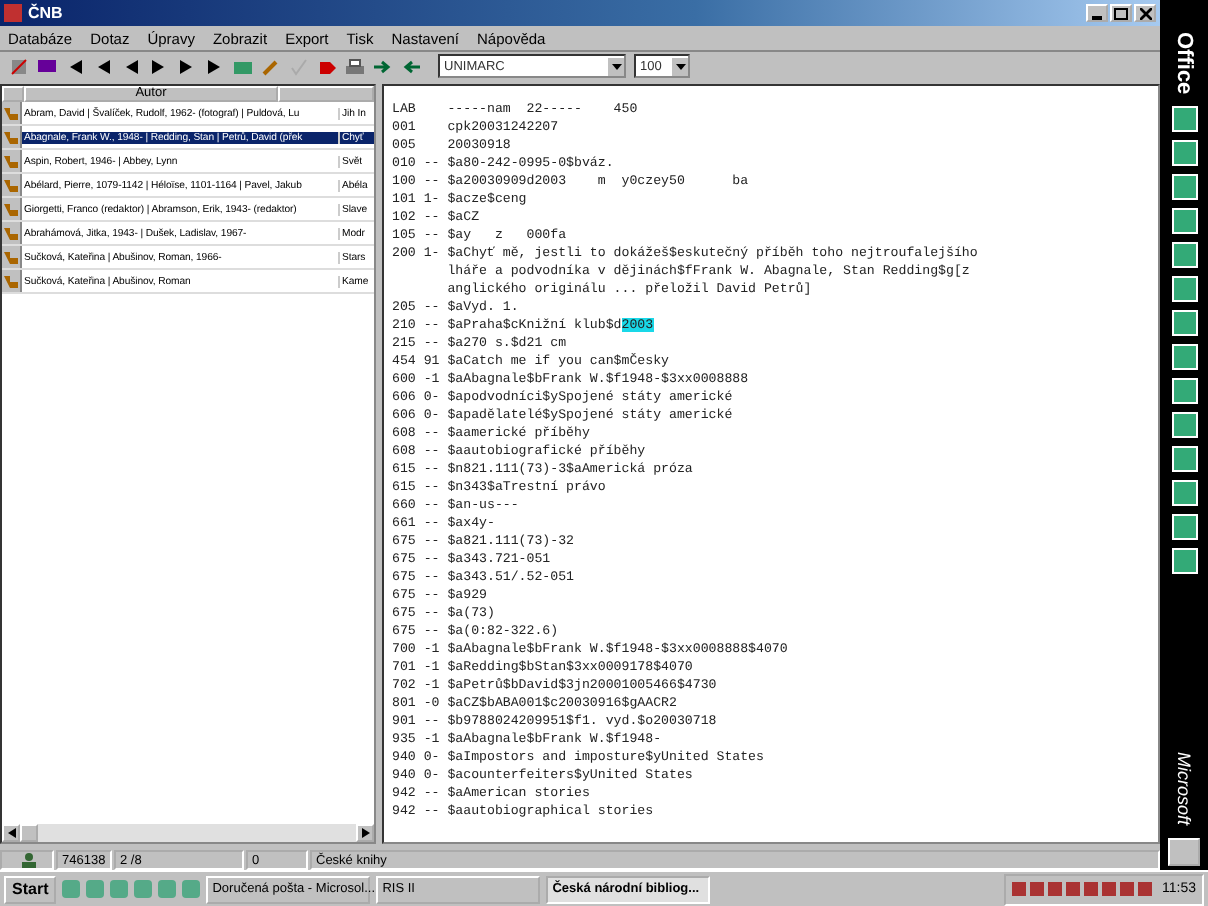 This screenshot has height=906, width=1208. I want to click on scroll-right-icon, so click(365, 833).